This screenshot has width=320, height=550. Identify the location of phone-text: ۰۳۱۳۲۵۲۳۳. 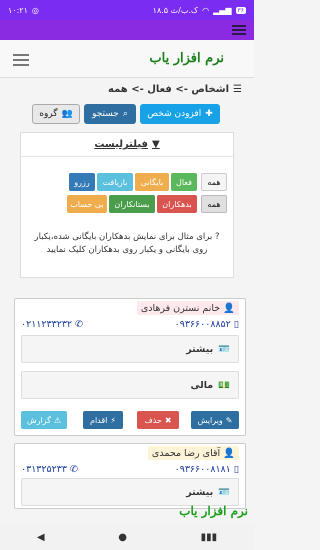
(44, 469).